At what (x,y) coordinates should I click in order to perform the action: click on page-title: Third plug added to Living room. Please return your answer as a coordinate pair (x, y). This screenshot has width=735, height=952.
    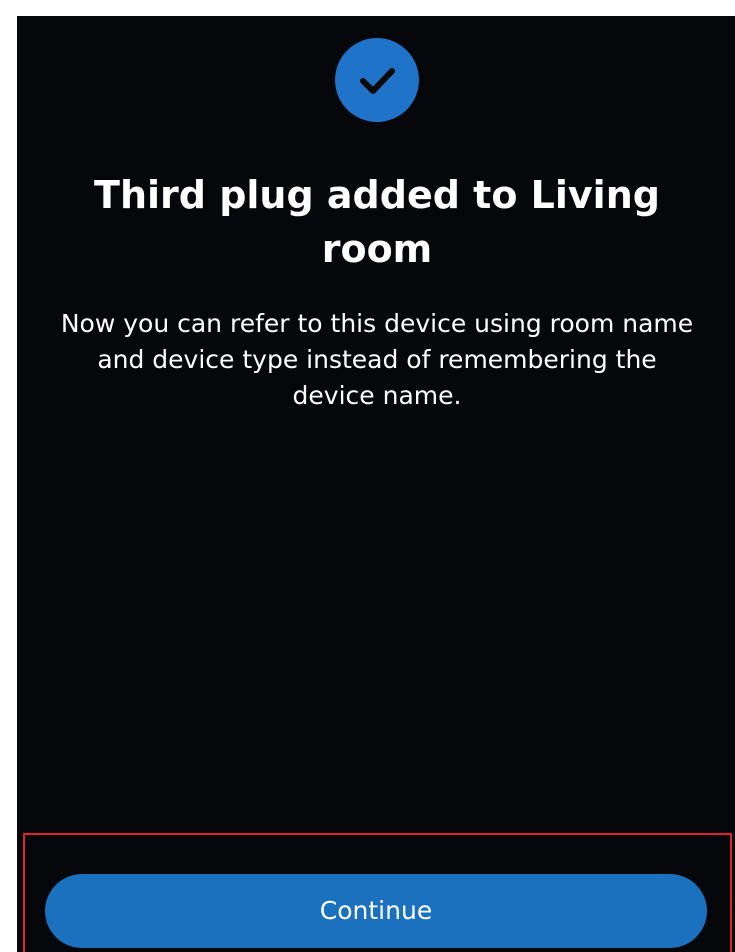
    Looking at the image, I should click on (377, 222).